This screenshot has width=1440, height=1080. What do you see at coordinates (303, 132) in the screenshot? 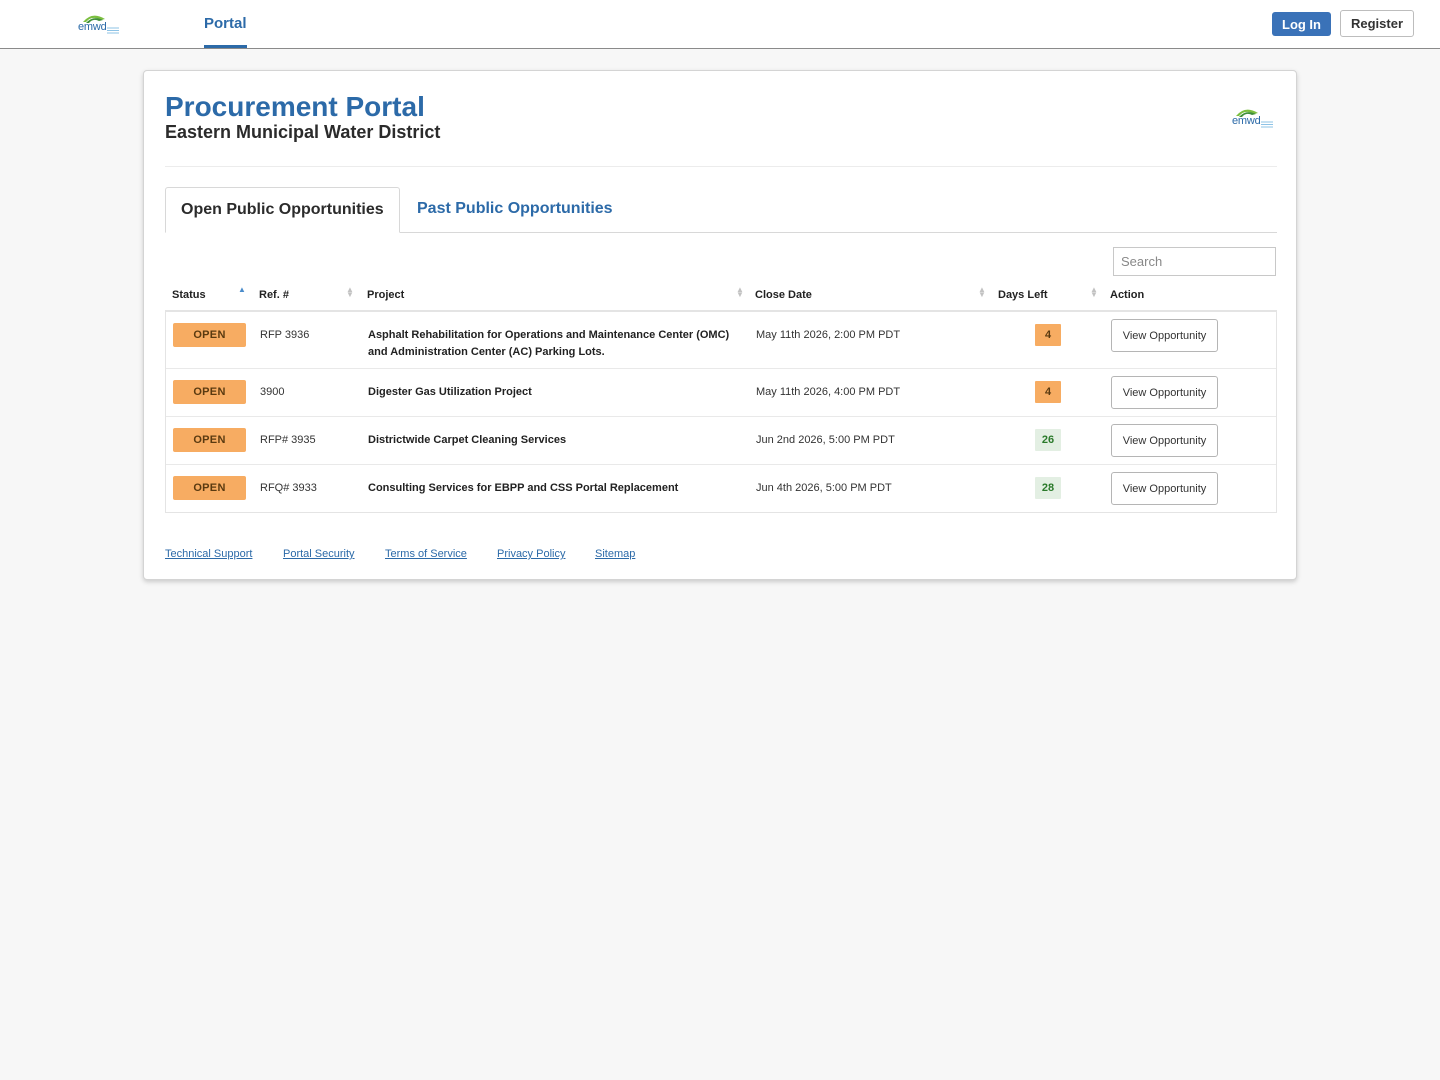
I see `page-subtitle: Eastern Municipal Water District` at bounding box center [303, 132].